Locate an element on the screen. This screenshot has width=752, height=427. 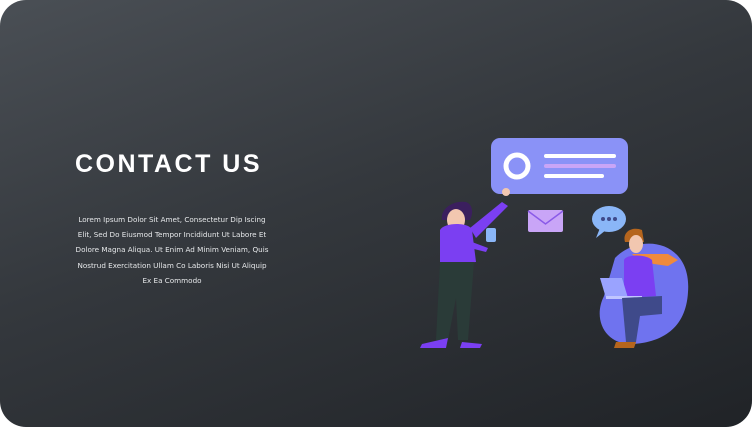
standing-person-figure is located at coordinates (465, 268).